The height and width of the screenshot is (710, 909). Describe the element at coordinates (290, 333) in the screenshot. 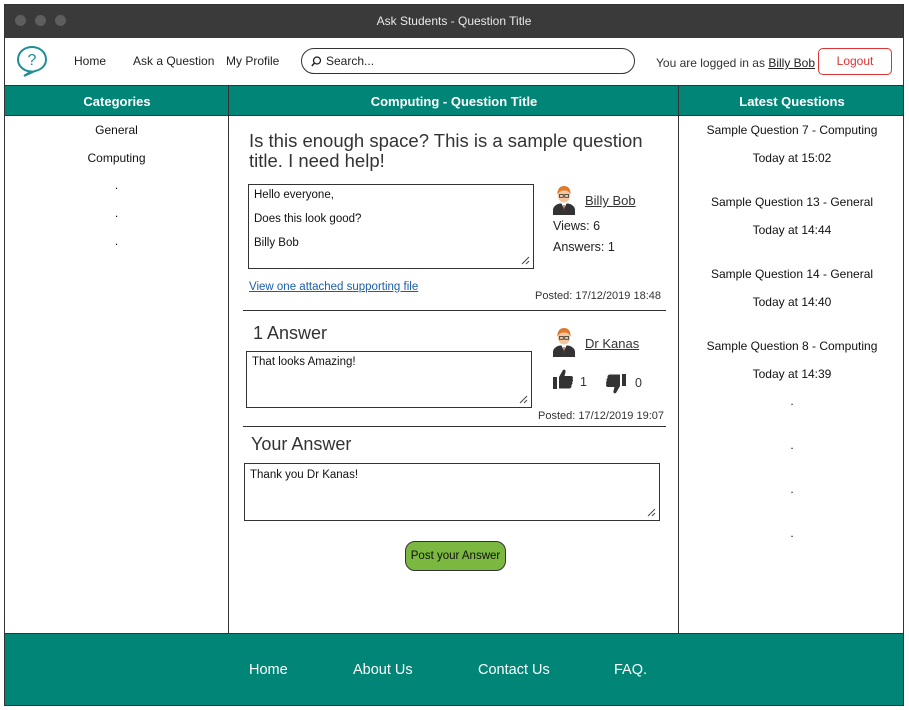

I see `answers-heading: 1 Answer` at that location.